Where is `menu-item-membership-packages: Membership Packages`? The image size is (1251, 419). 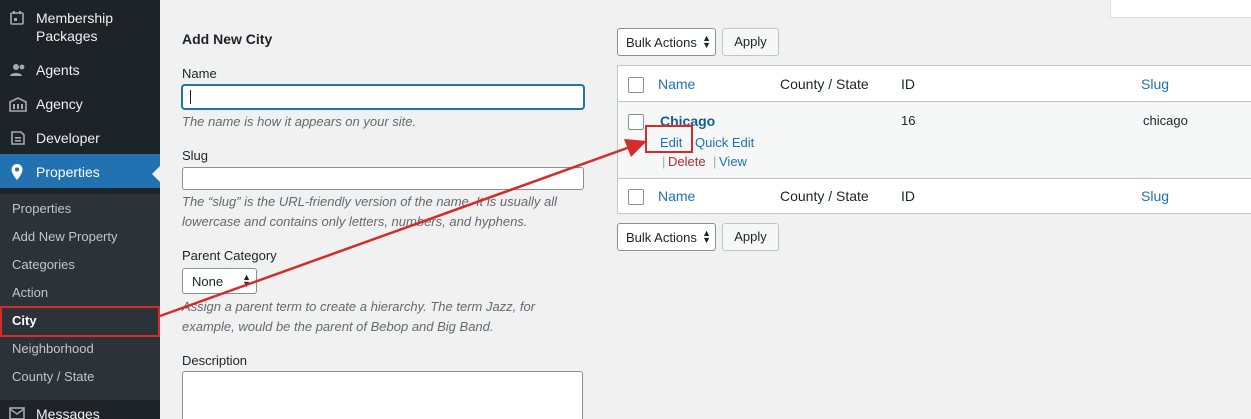
menu-item-membership-packages: Membership Packages is located at coordinates (80, 29).